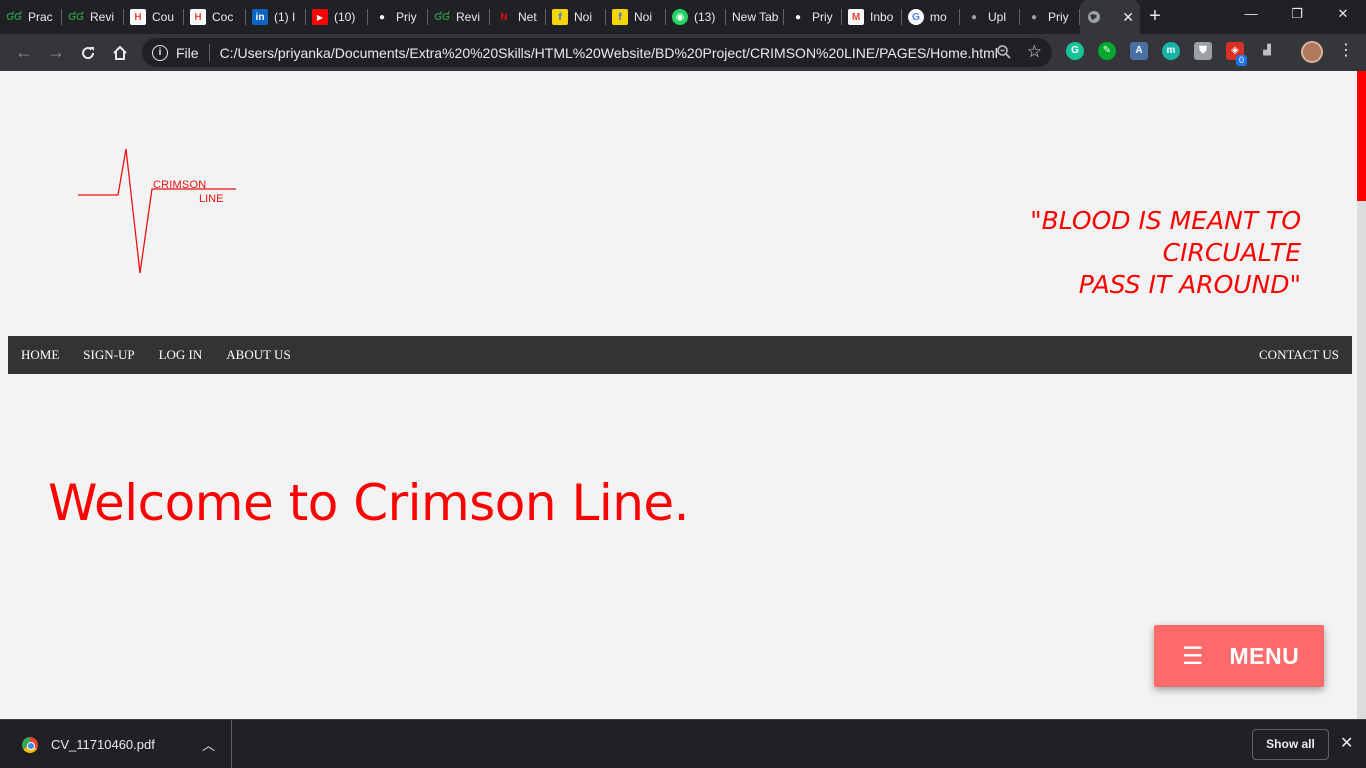 The image size is (1366, 768). I want to click on site-info-icon: i, so click(160, 52).